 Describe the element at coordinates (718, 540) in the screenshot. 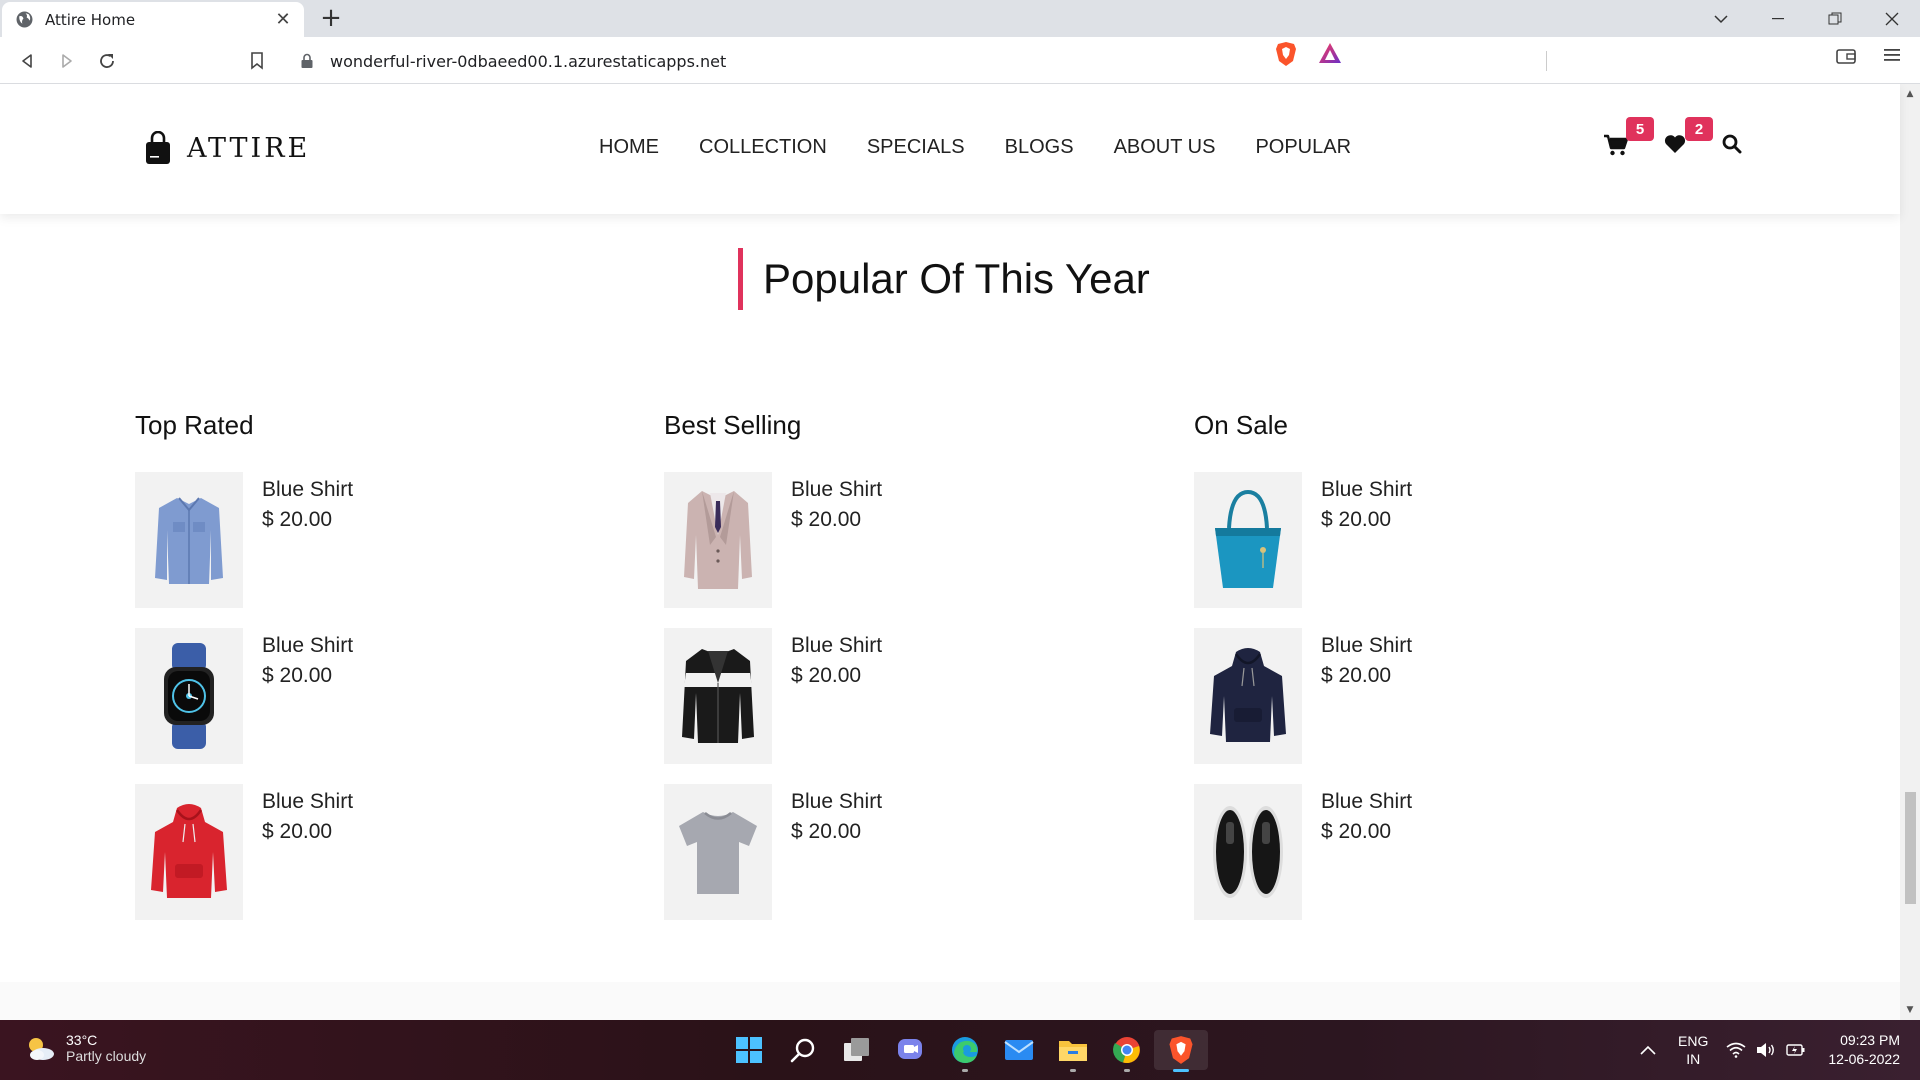

I see `product-image-suit` at that location.